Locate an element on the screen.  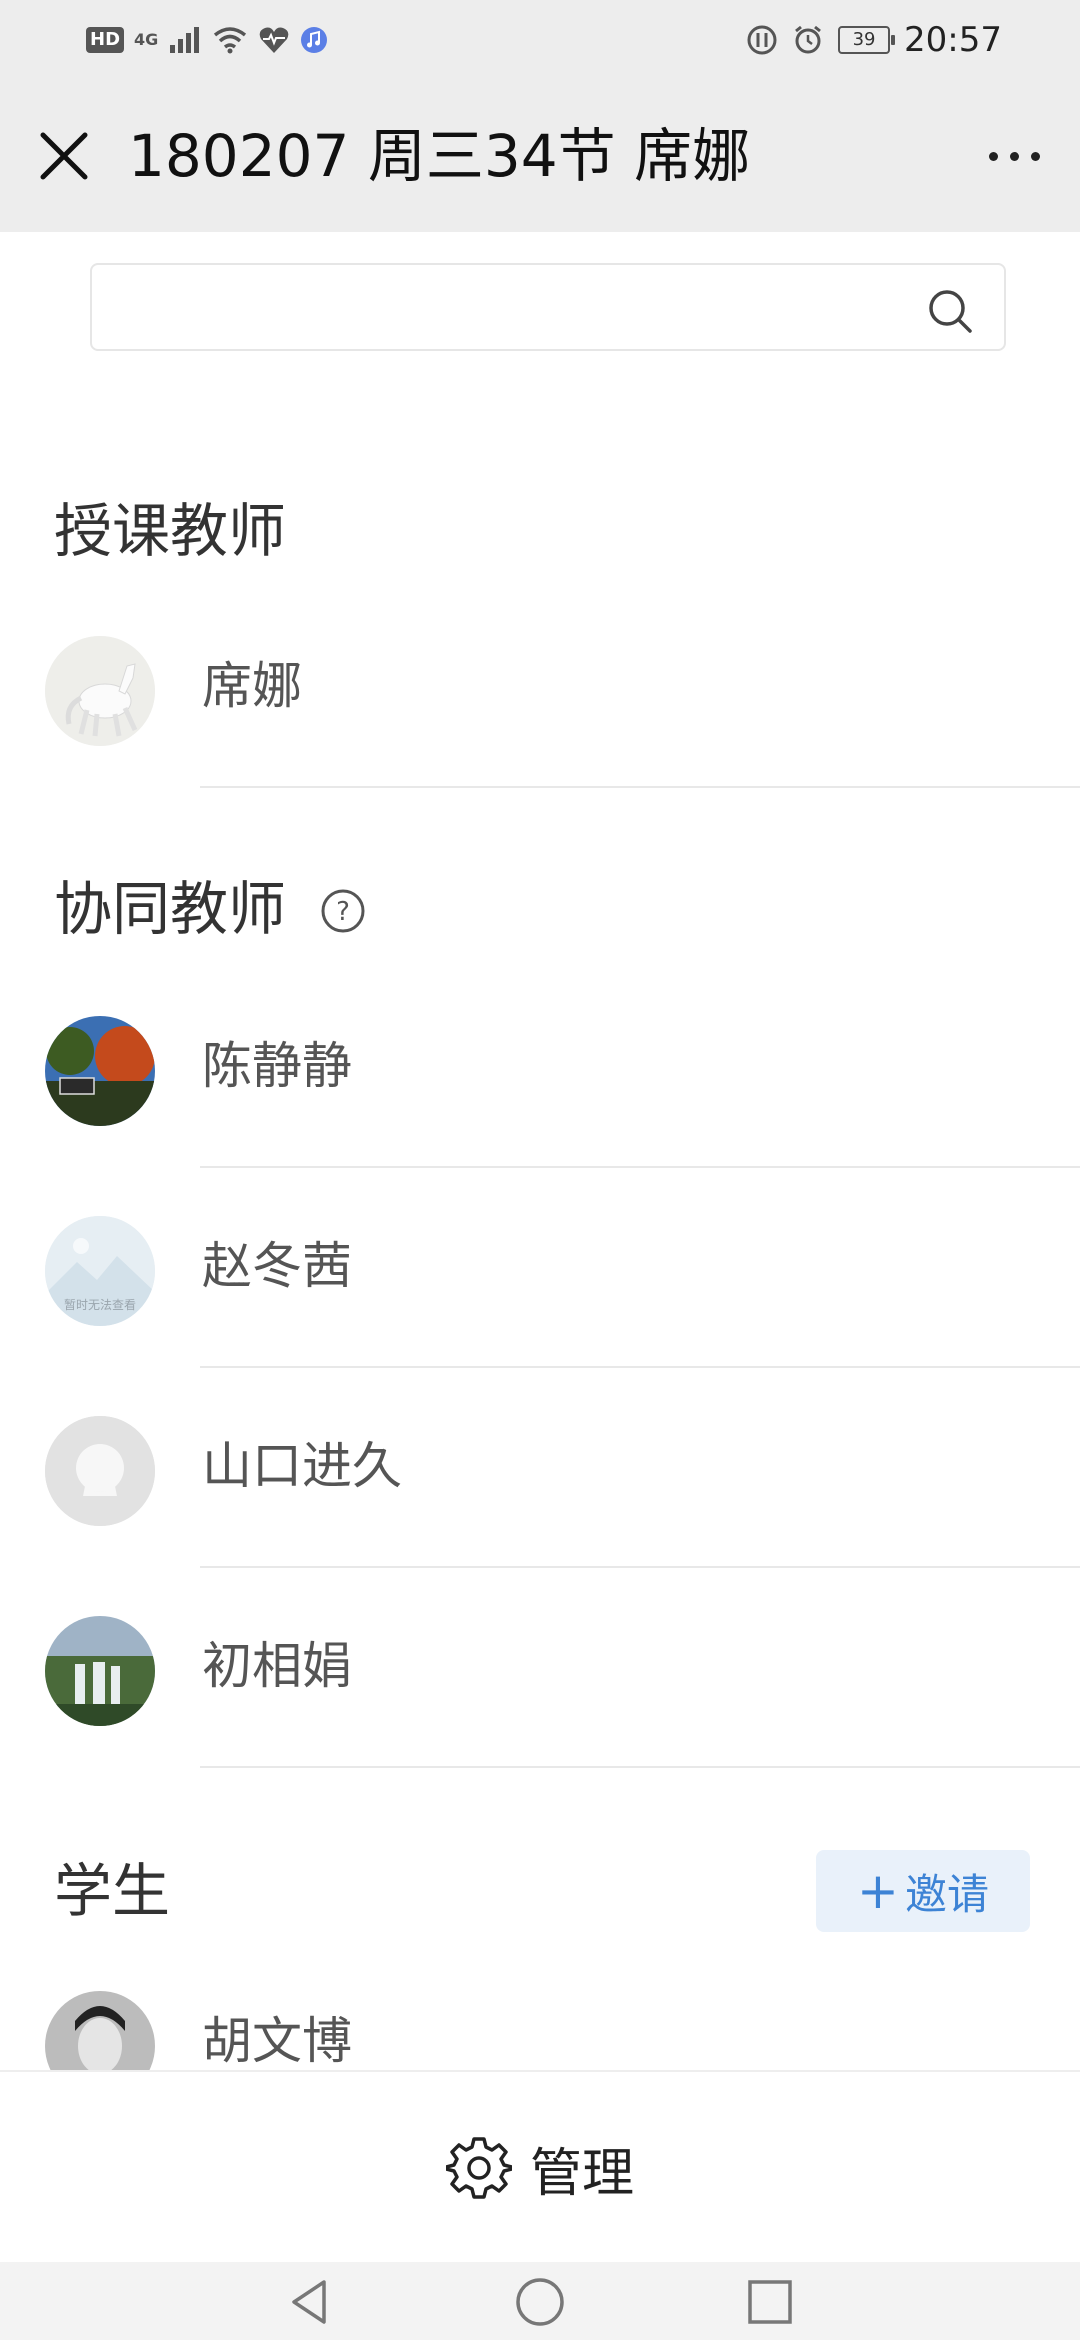
plus-icon: + is located at coordinates (878, 1891).